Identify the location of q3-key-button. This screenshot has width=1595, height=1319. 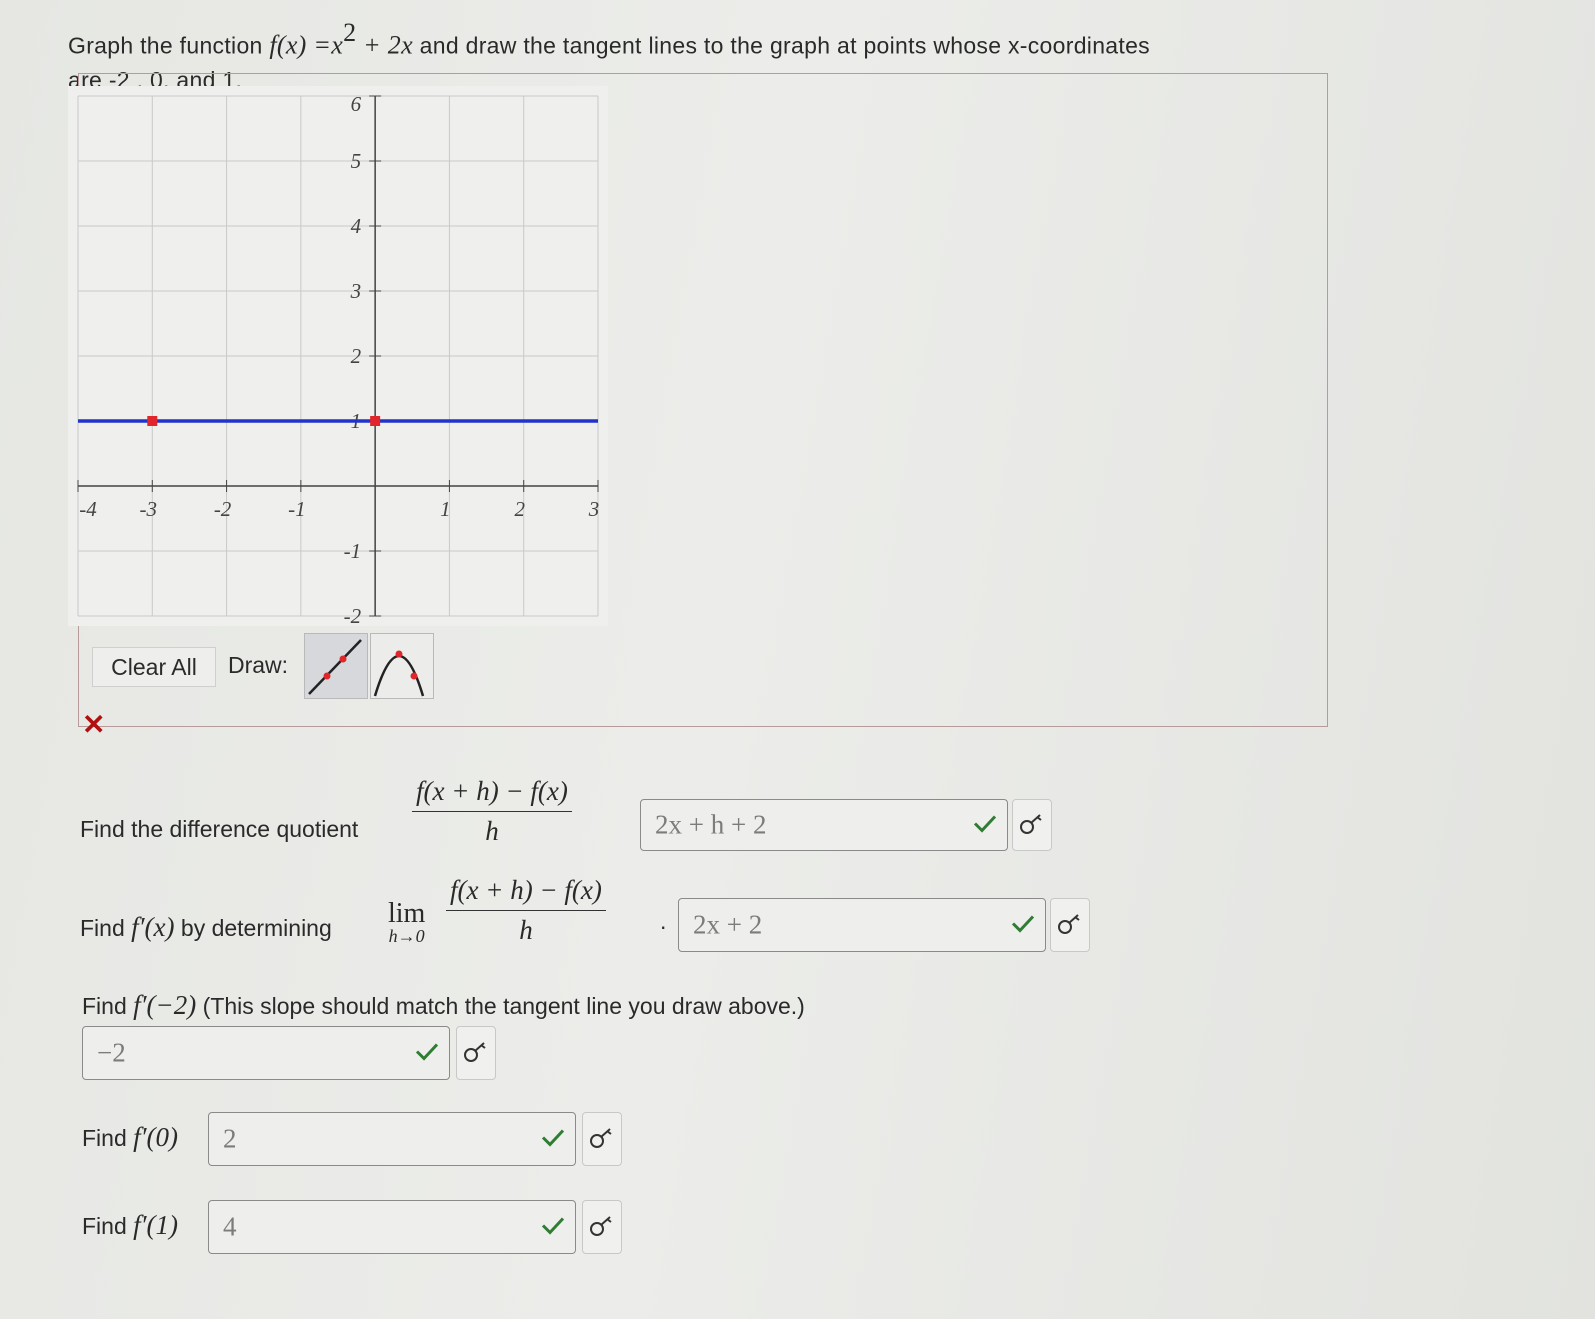
(476, 1053).